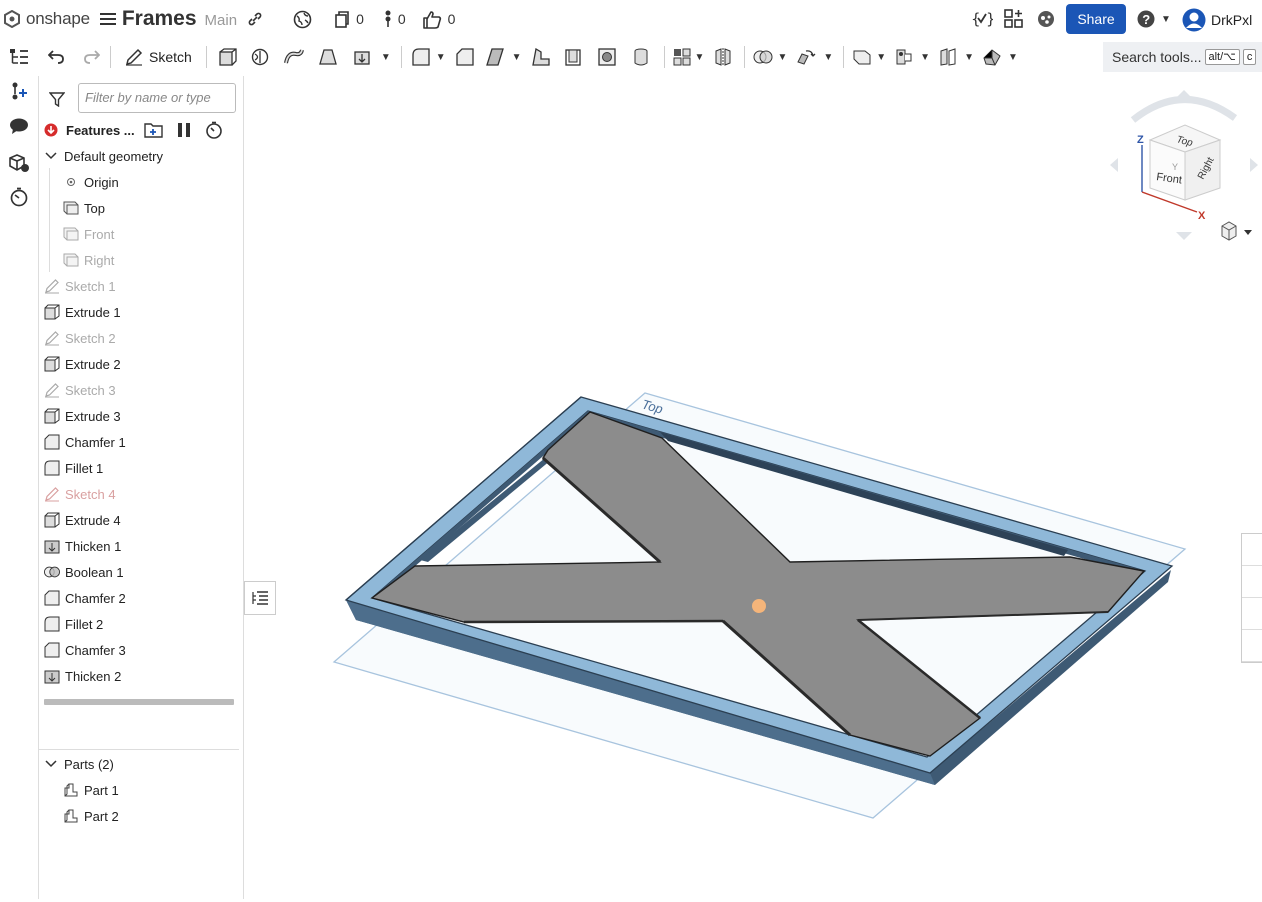 This screenshot has width=1262, height=902. What do you see at coordinates (57, 99) in the screenshot?
I see `filter-icon` at bounding box center [57, 99].